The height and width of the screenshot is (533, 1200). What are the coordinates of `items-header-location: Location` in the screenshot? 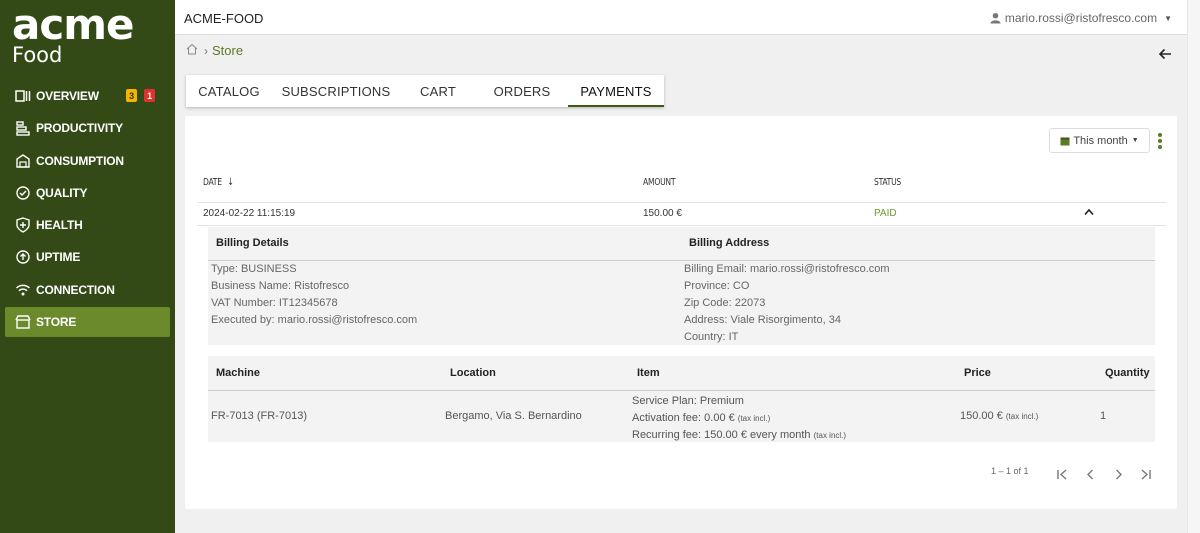 It's located at (473, 373).